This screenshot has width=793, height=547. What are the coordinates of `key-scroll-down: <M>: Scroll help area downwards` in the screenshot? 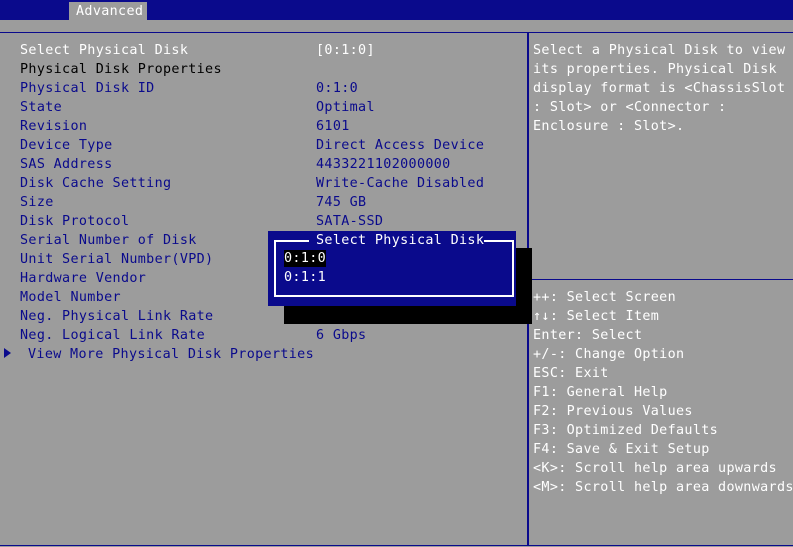 It's located at (663, 487).